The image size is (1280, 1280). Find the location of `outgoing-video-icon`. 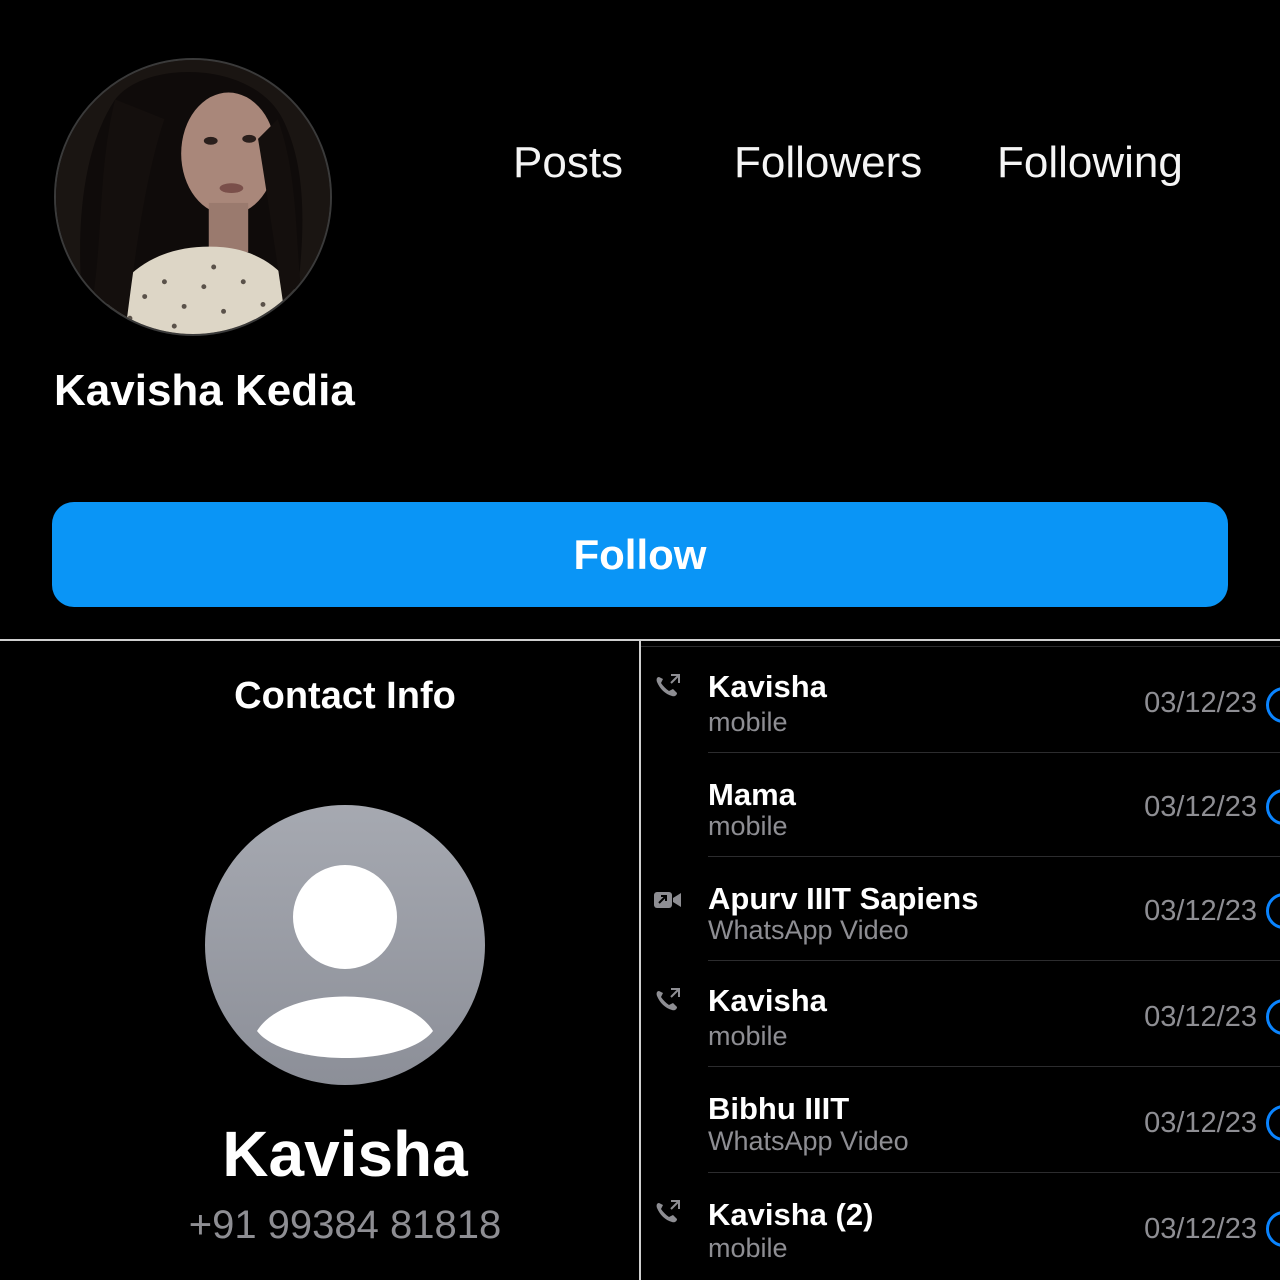

outgoing-video-icon is located at coordinates (668, 900).